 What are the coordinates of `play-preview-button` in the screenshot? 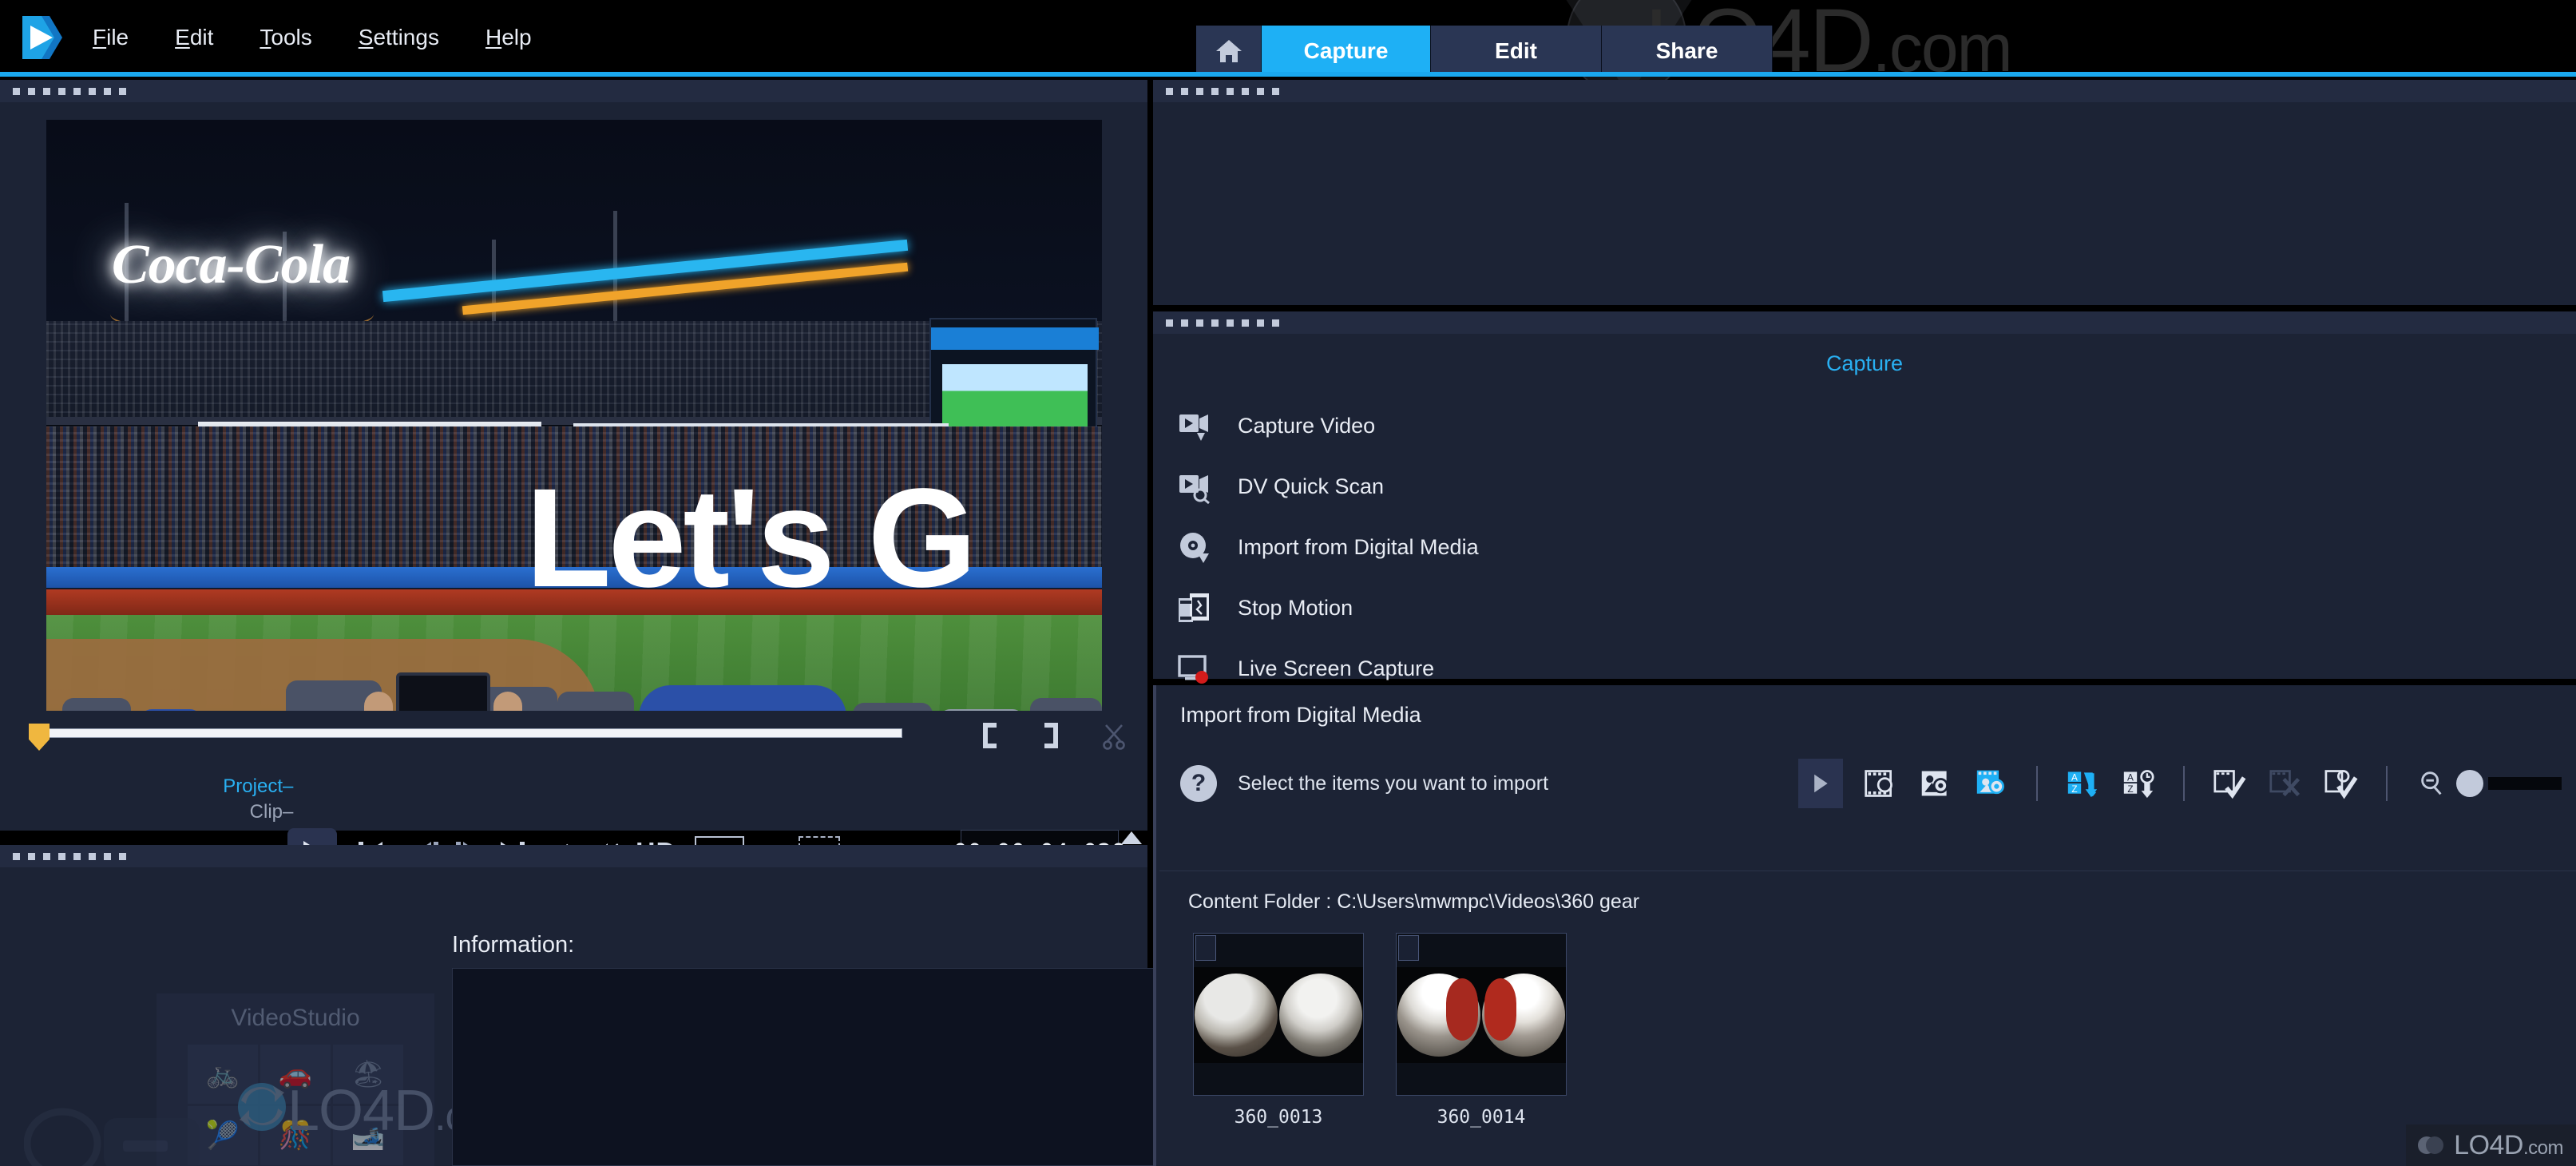 It's located at (1820, 783).